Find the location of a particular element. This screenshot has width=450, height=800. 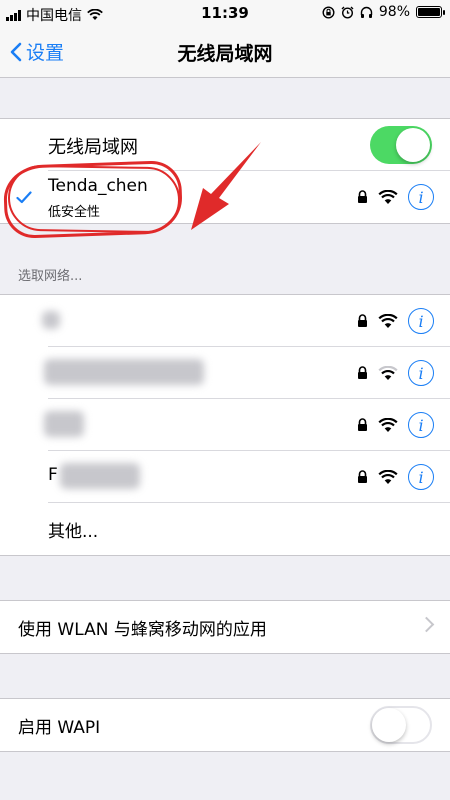

annotation-arrow is located at coordinates (226, 186).